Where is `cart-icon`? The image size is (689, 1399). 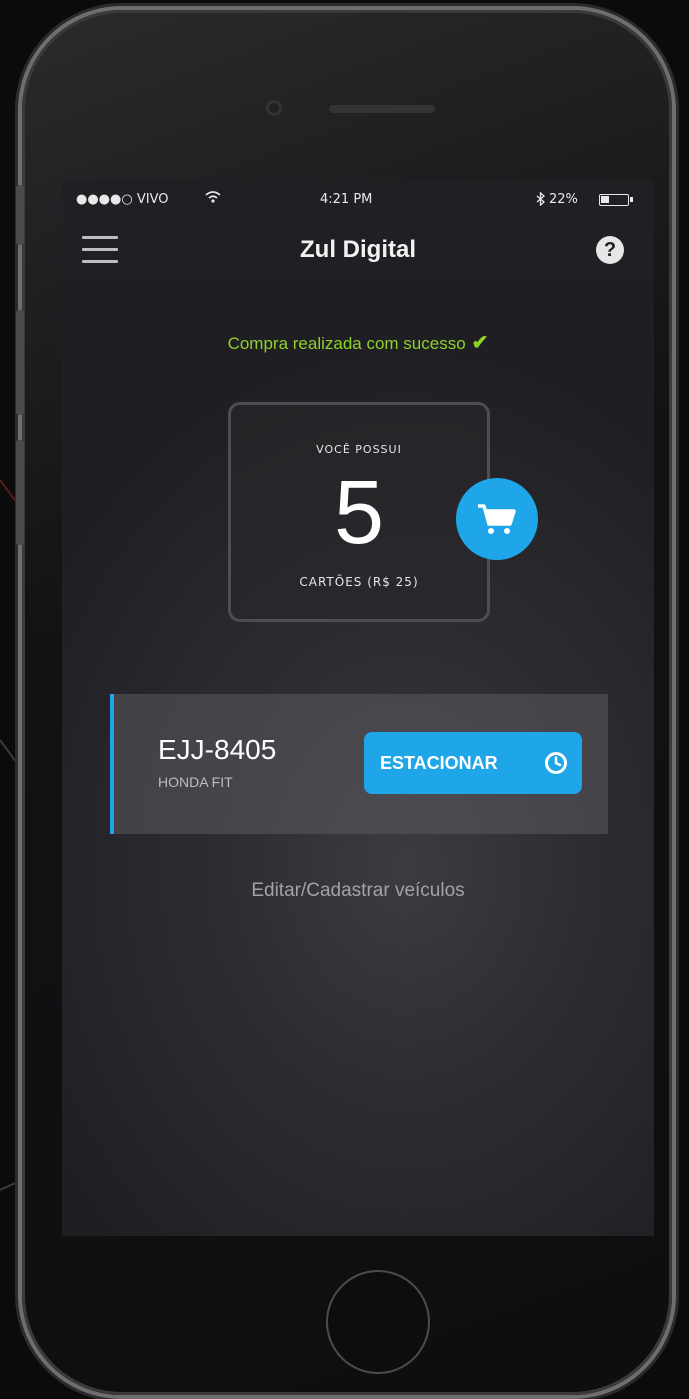 cart-icon is located at coordinates (497, 519).